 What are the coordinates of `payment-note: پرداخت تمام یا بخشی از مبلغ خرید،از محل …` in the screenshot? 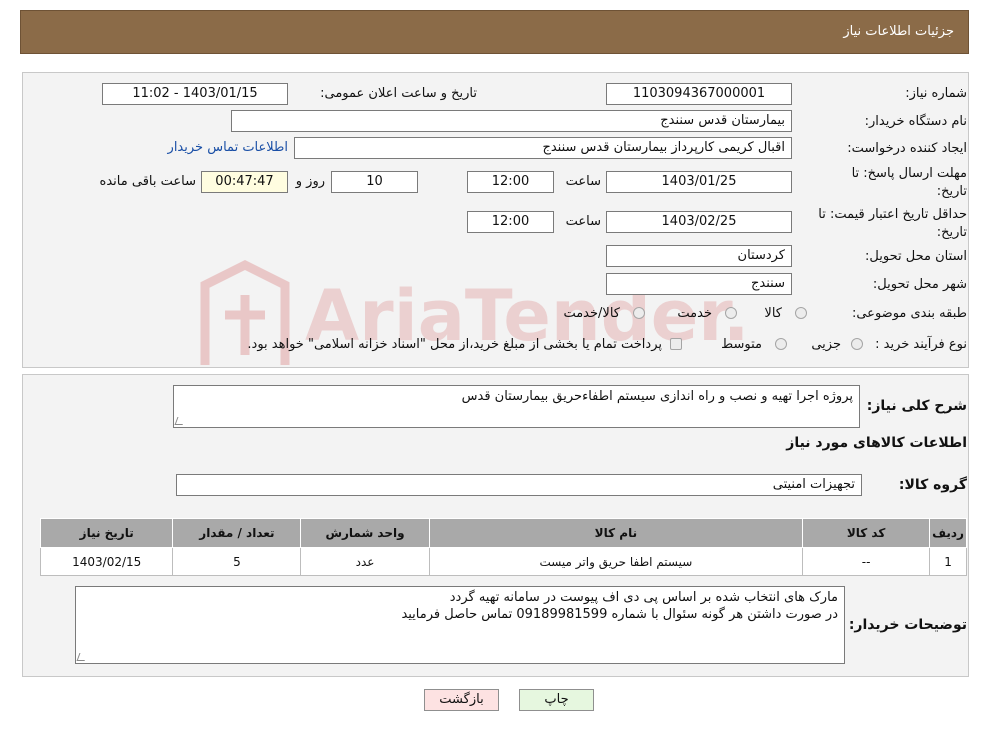 It's located at (454, 344).